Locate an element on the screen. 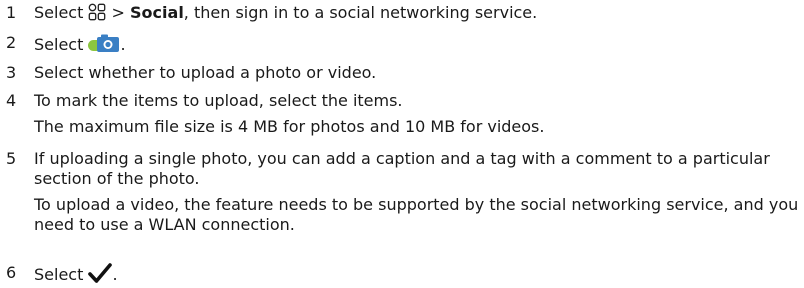  step-number: 1 is located at coordinates (11, 12).